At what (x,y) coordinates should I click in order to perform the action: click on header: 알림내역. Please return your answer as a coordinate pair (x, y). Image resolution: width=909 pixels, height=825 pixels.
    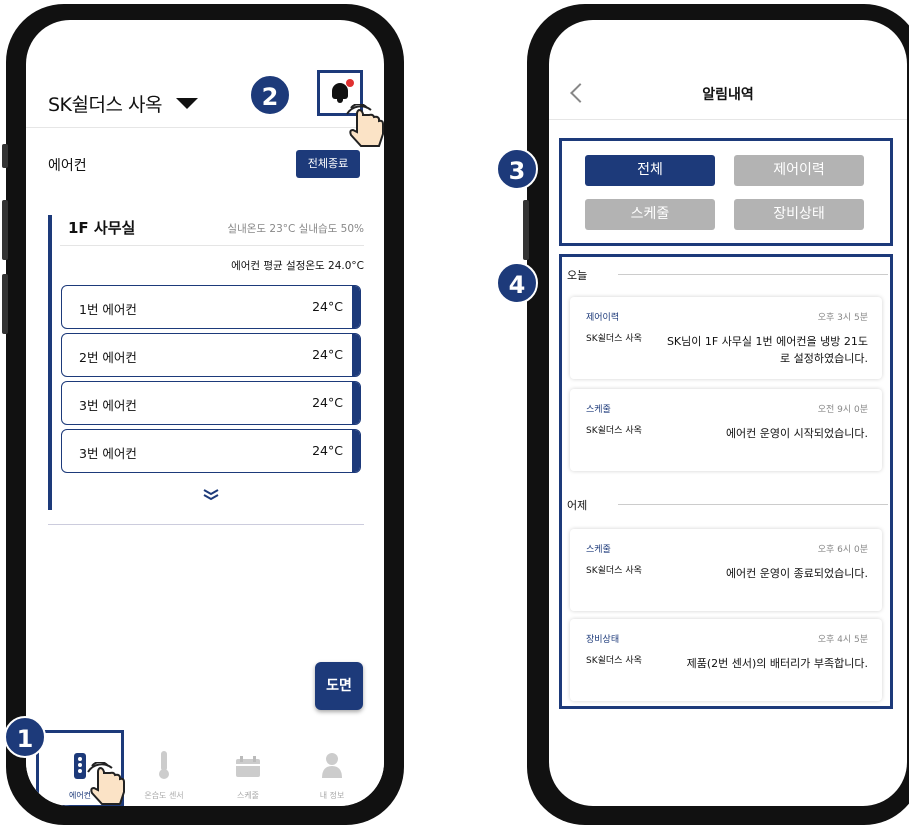
    Looking at the image, I should click on (728, 95).